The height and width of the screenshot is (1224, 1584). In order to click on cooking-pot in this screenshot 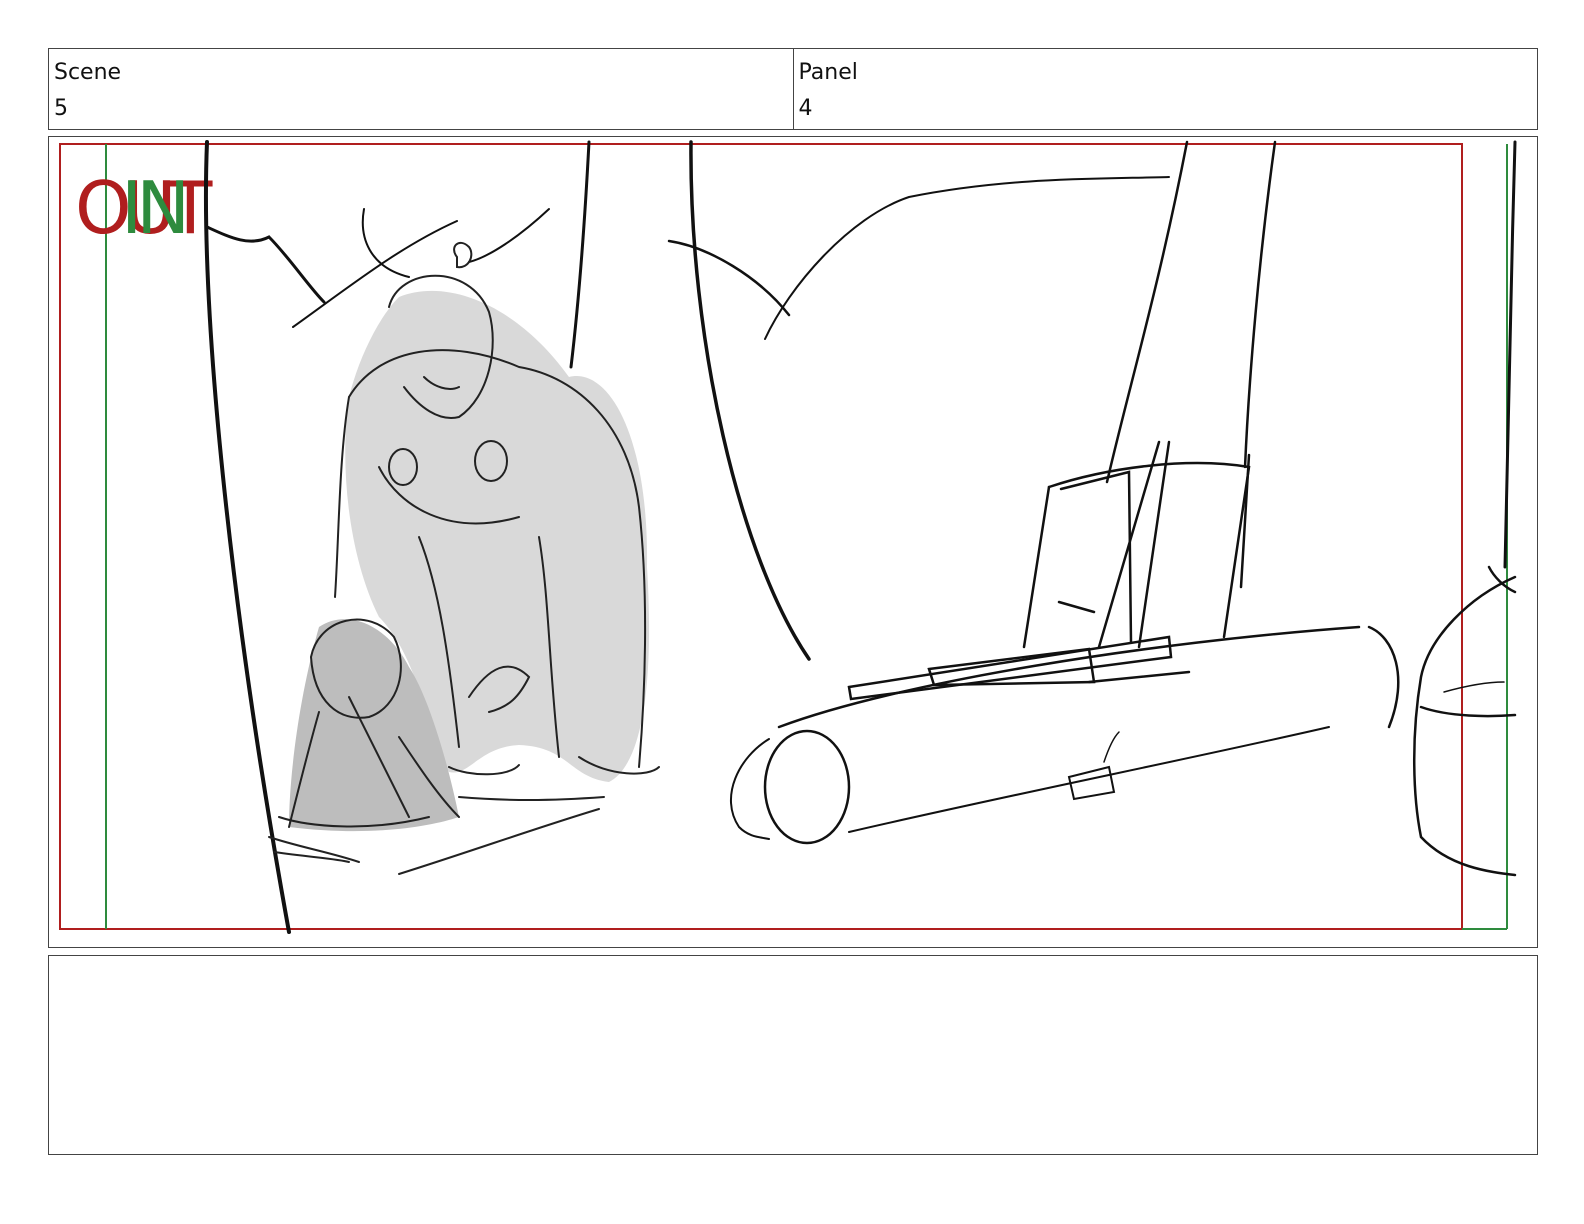, I will do `click(1464, 721)`.